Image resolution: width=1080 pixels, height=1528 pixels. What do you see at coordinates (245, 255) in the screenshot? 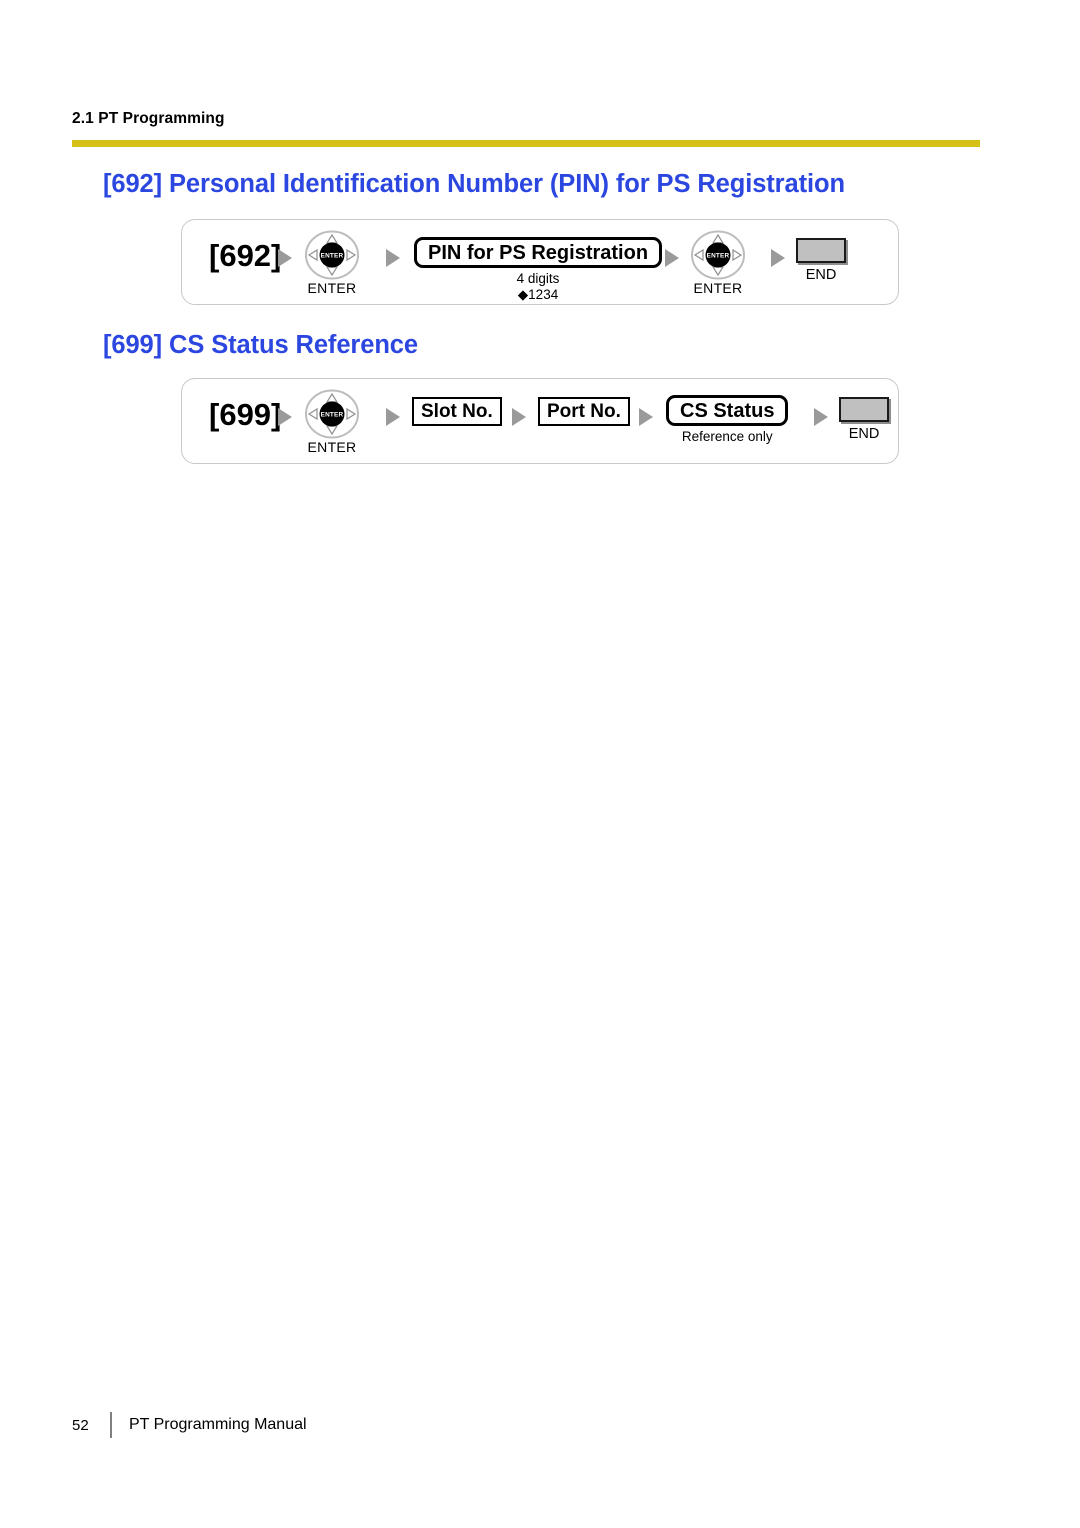
I see `flow-step-code-692: [692]` at bounding box center [245, 255].